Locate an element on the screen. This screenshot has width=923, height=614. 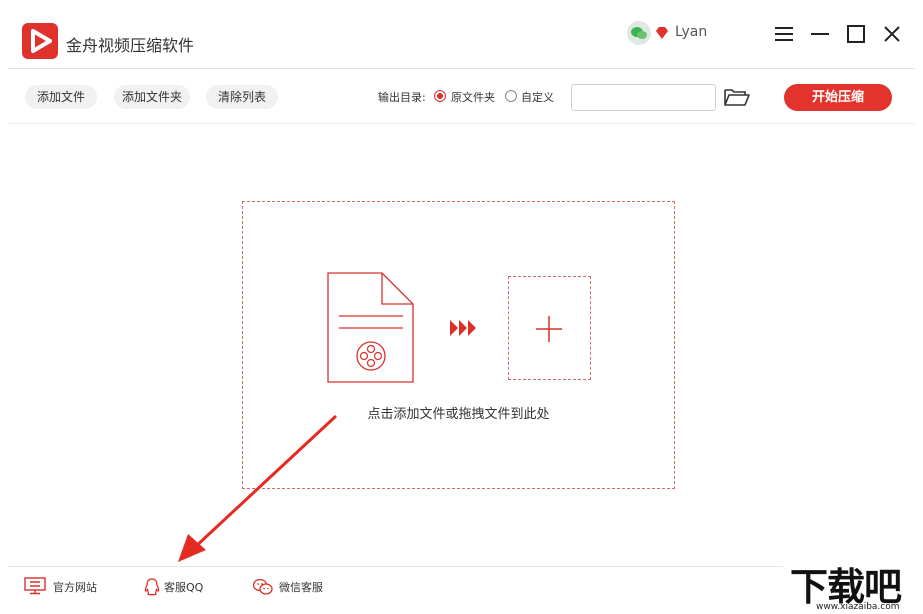
add-file-box is located at coordinates (549, 328).